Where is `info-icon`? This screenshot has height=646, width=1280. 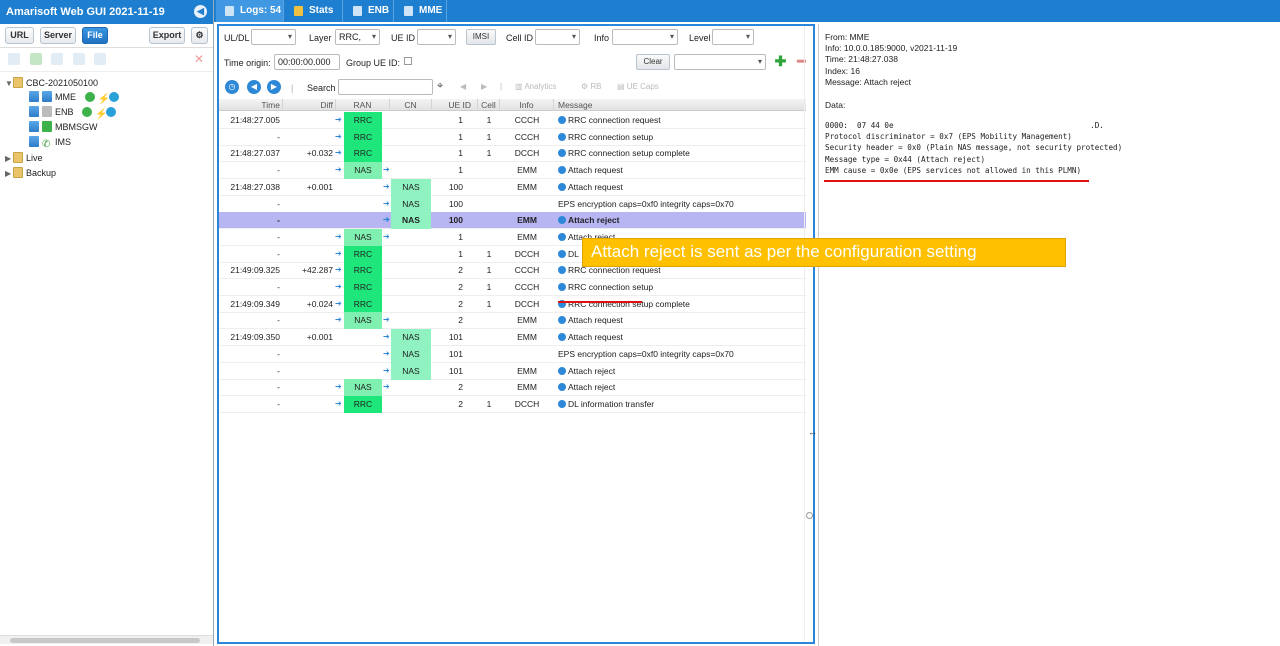 info-icon is located at coordinates (562, 170).